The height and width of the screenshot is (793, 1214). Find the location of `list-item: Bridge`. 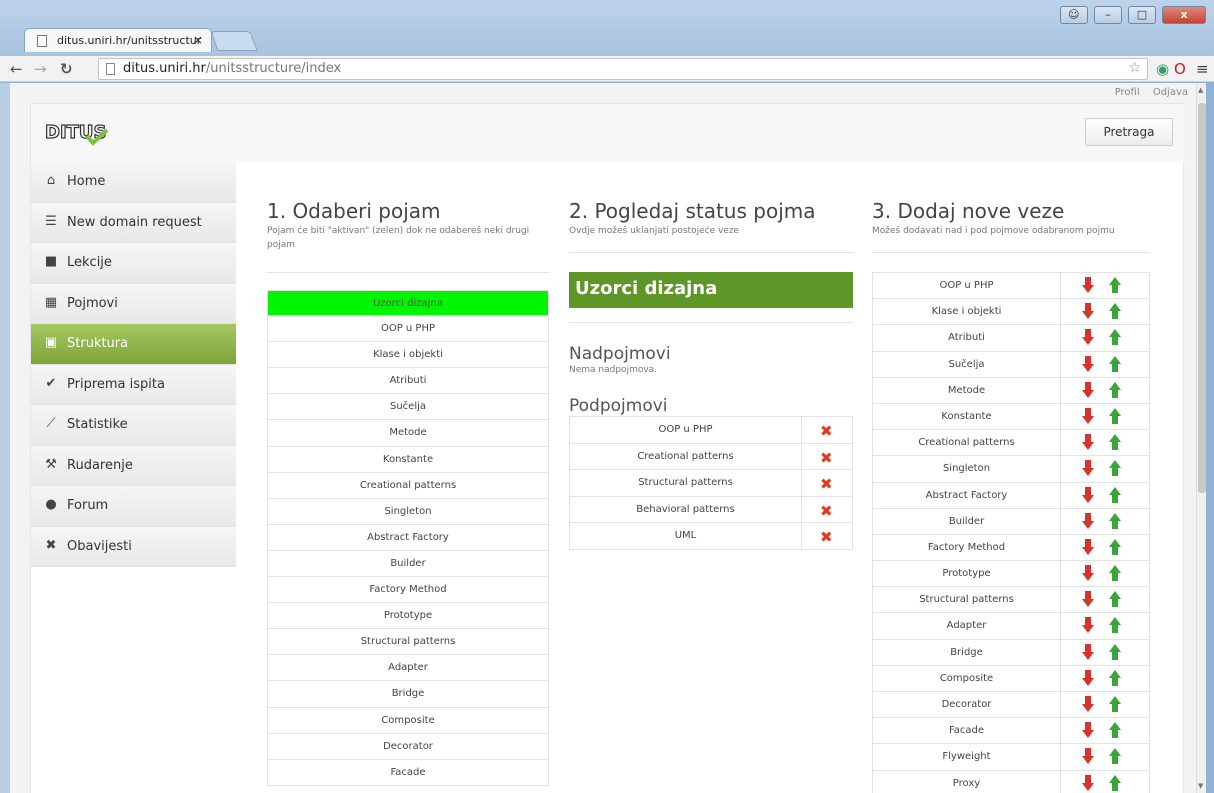

list-item: Bridge is located at coordinates (408, 694).